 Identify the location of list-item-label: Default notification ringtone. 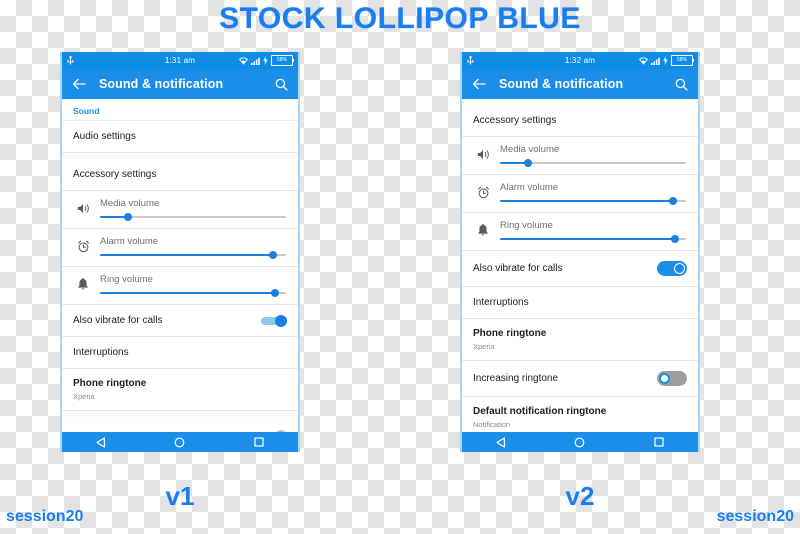
(540, 411).